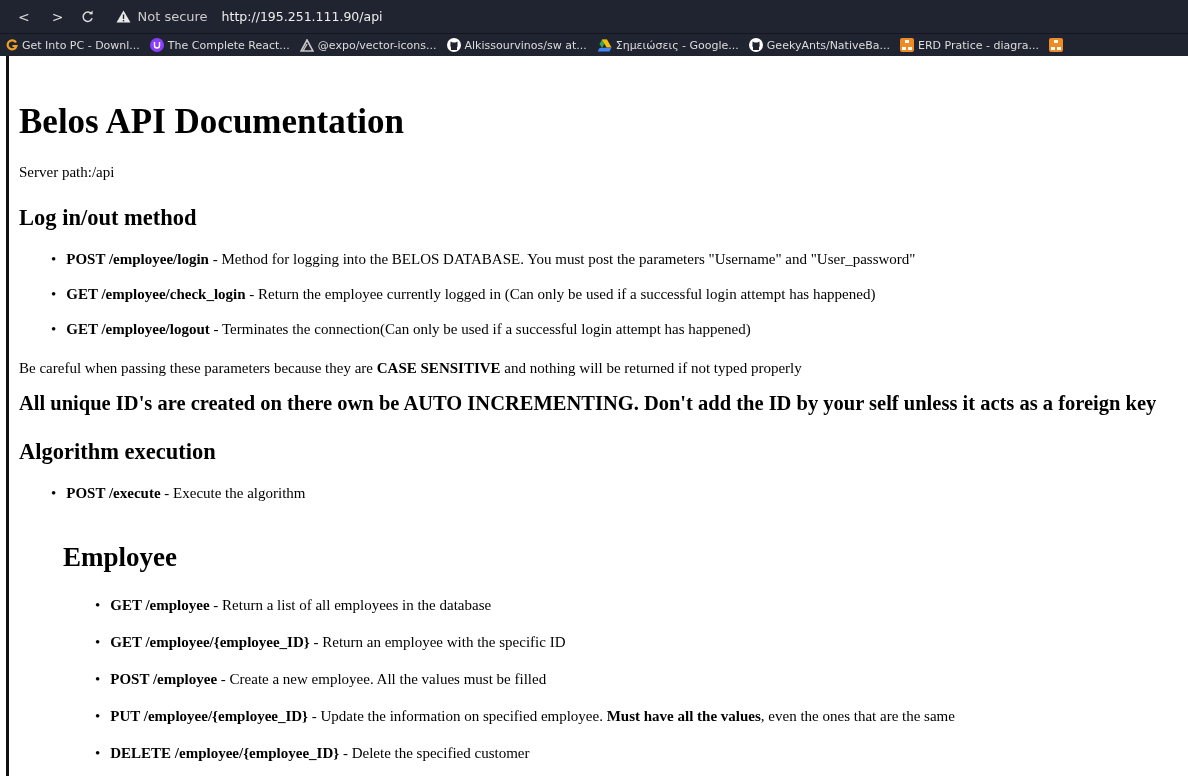 The height and width of the screenshot is (780, 1188). What do you see at coordinates (57, 16) in the screenshot?
I see `forward-button: >` at bounding box center [57, 16].